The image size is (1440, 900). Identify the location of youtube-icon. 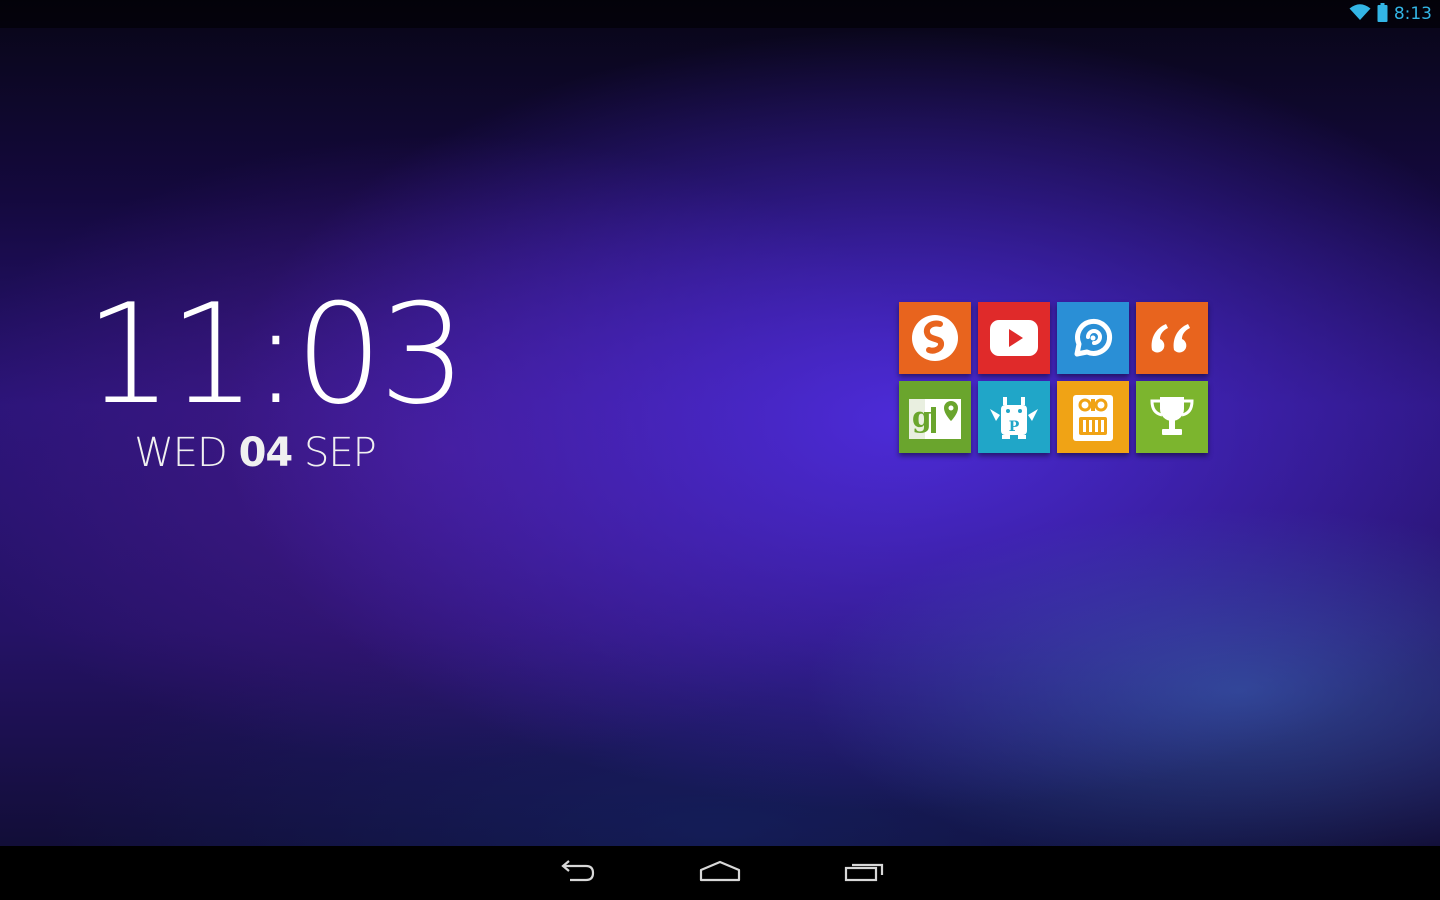
(1014, 338).